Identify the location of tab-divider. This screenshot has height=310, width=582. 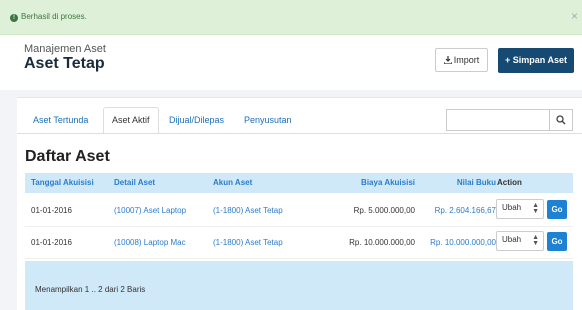
(299, 133).